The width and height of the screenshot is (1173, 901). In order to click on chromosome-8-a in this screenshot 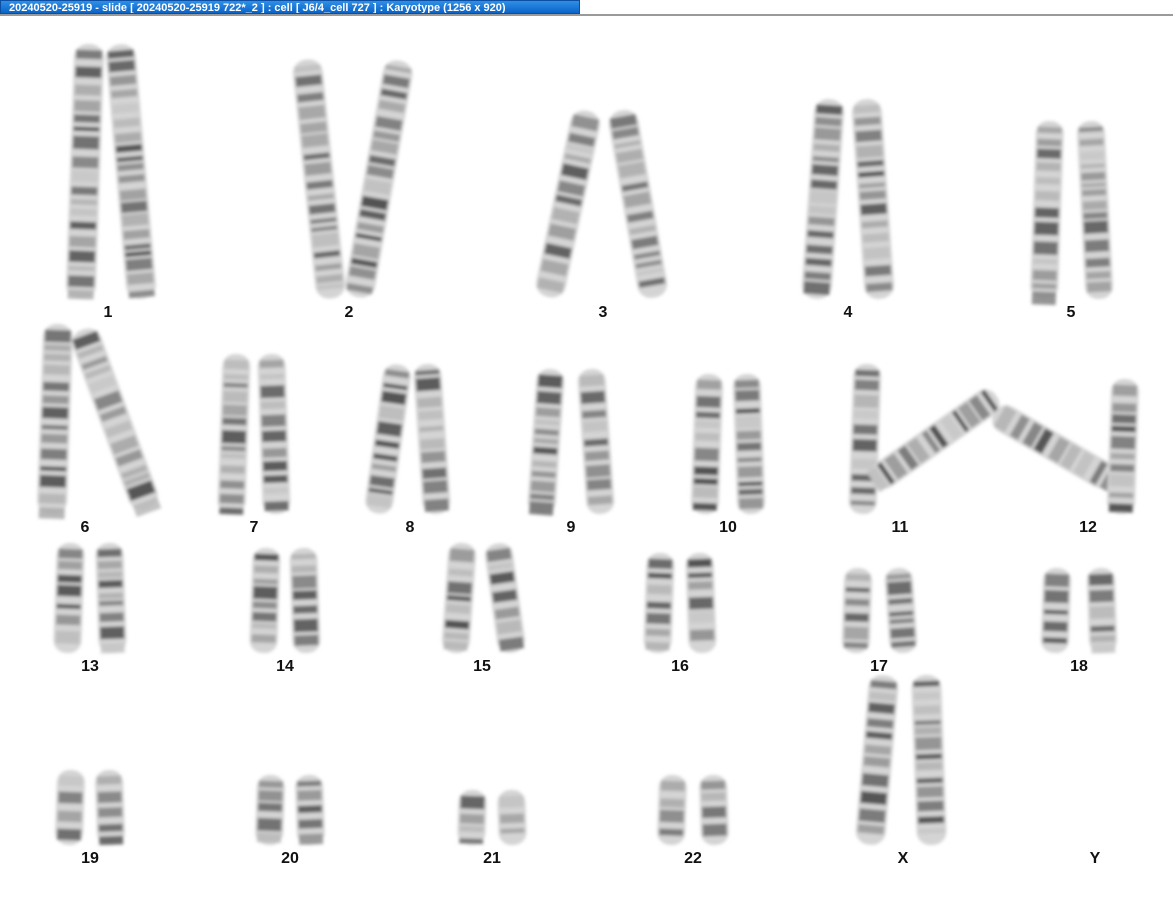, I will do `click(388, 439)`.